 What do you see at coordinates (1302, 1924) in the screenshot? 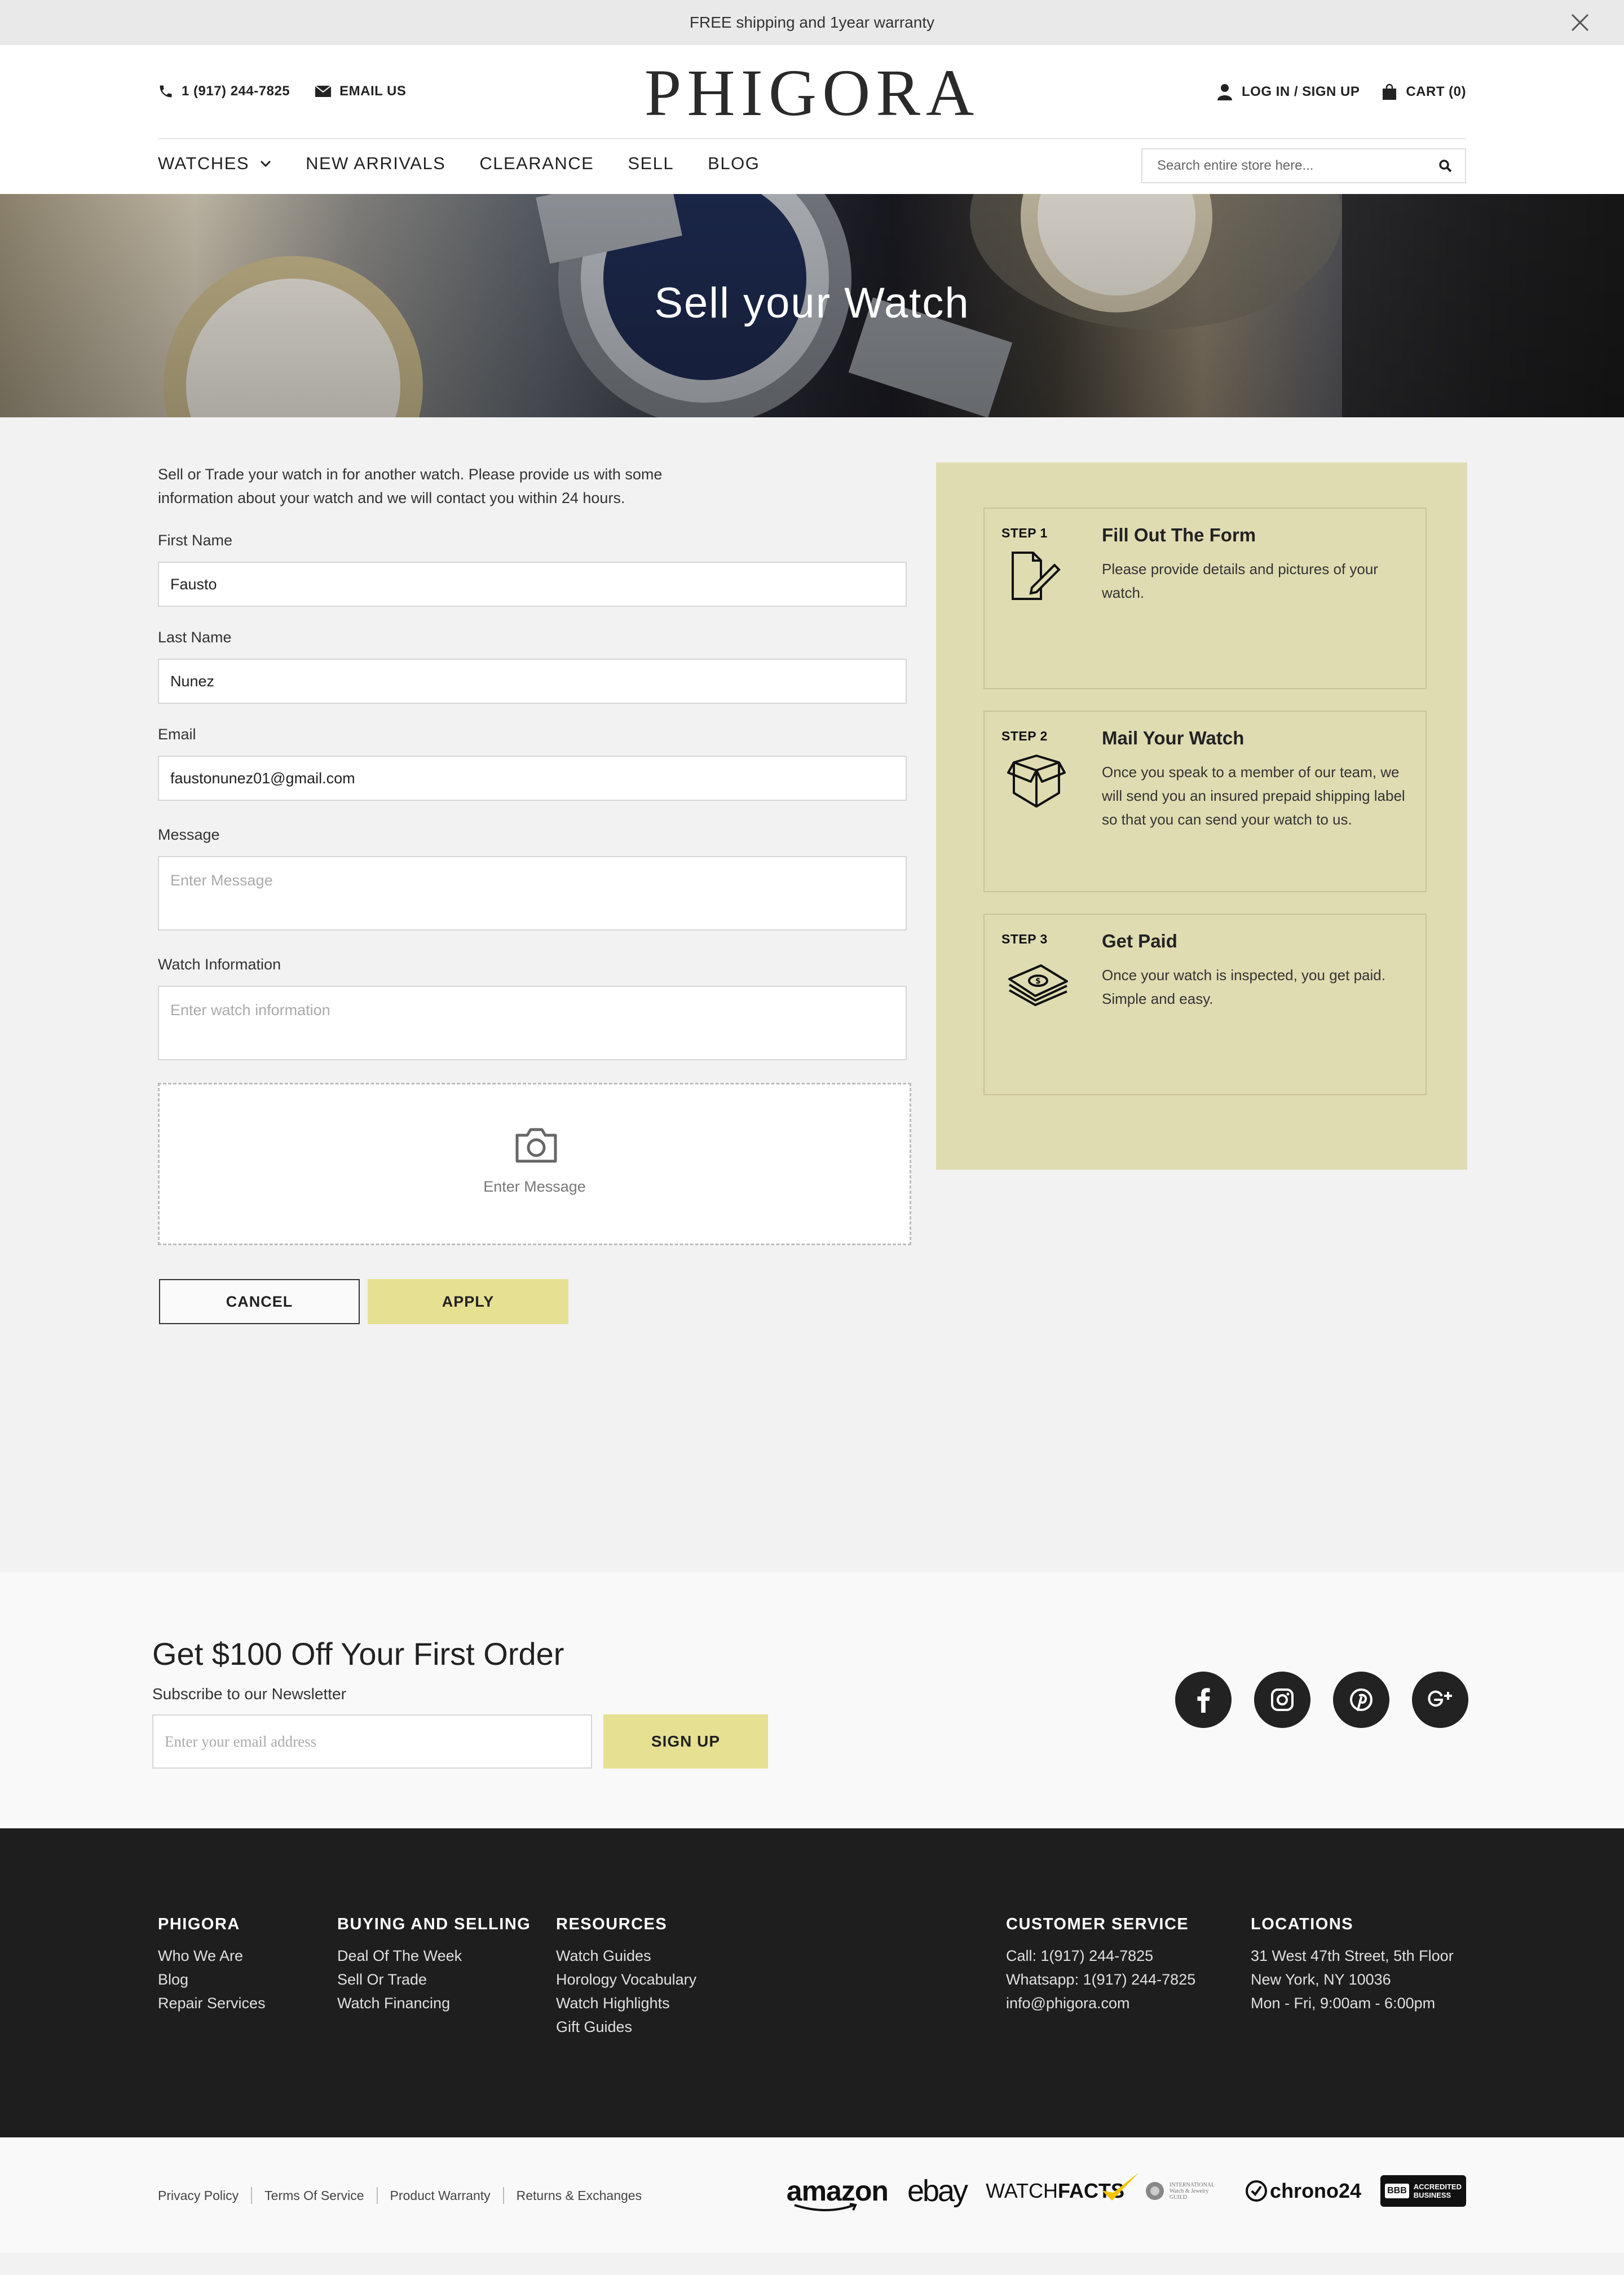
I see `footer-heading: LOCATIONS` at bounding box center [1302, 1924].